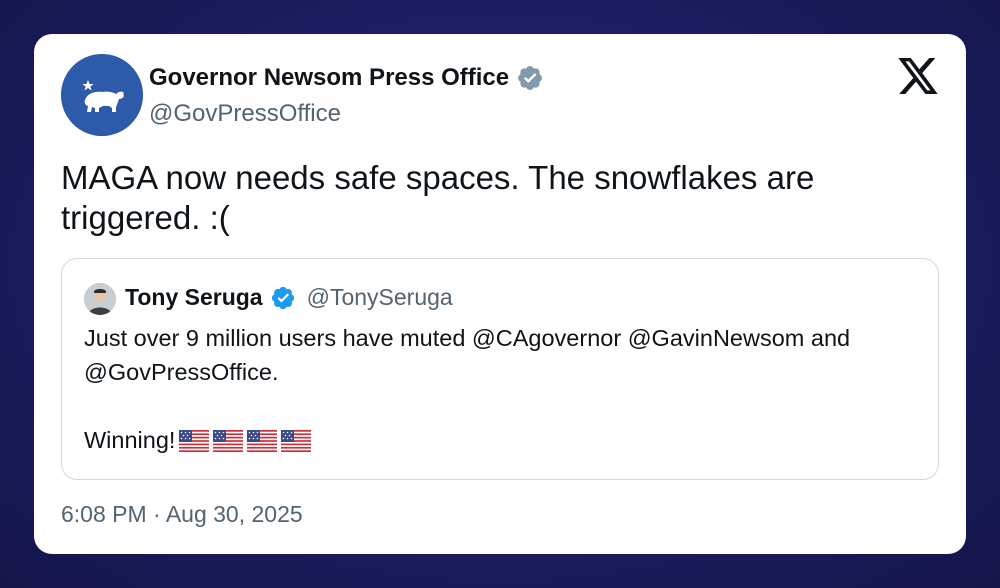 The height and width of the screenshot is (588, 1000). I want to click on flag-emoji-group, so click(245, 439).